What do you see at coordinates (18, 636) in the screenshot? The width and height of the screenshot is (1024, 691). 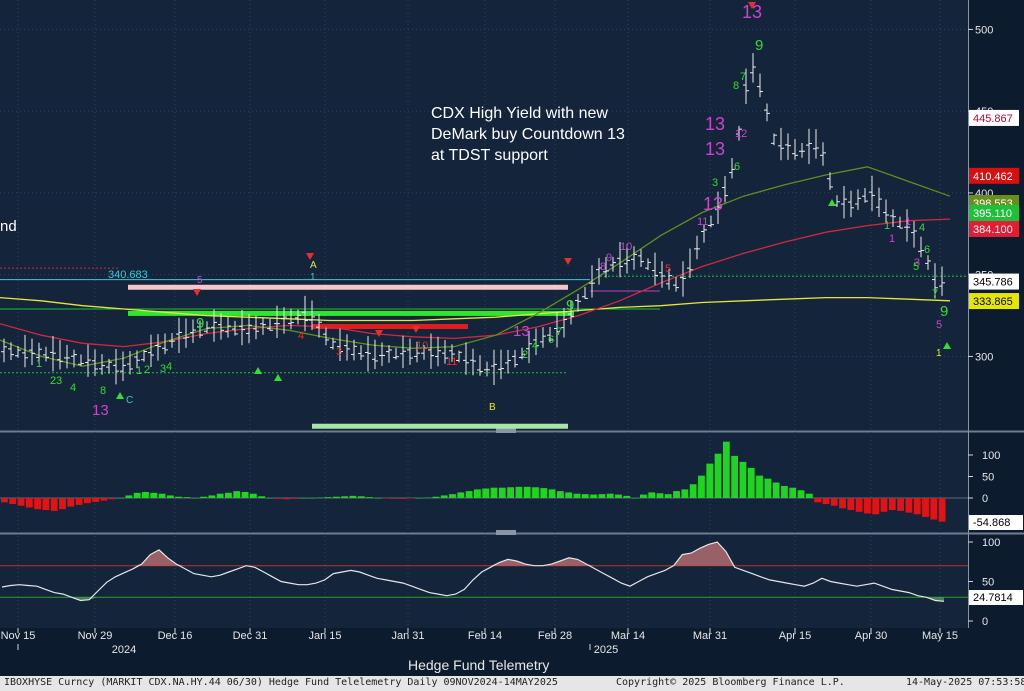 I see `x-tick-label: Nov 15` at bounding box center [18, 636].